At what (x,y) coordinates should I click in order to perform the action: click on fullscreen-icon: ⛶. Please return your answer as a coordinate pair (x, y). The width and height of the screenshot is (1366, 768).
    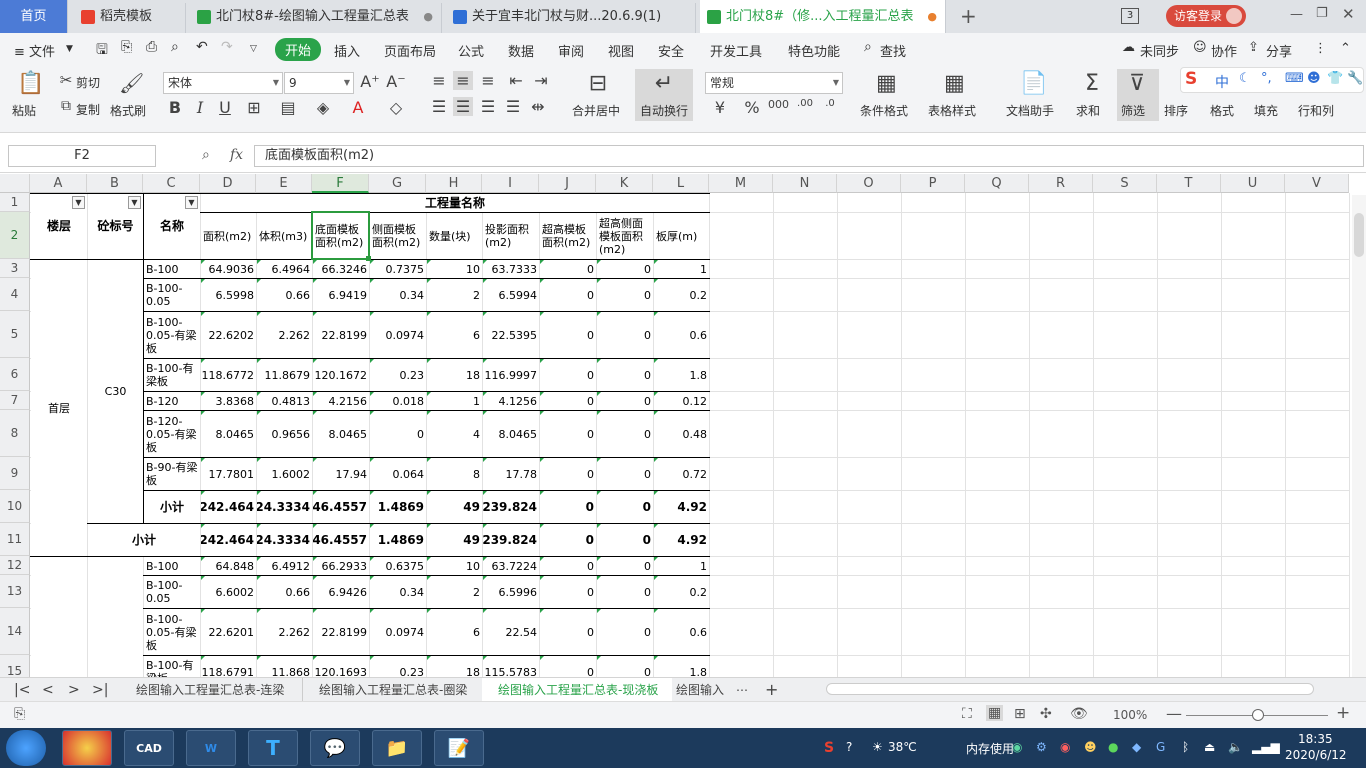
    Looking at the image, I should click on (967, 714).